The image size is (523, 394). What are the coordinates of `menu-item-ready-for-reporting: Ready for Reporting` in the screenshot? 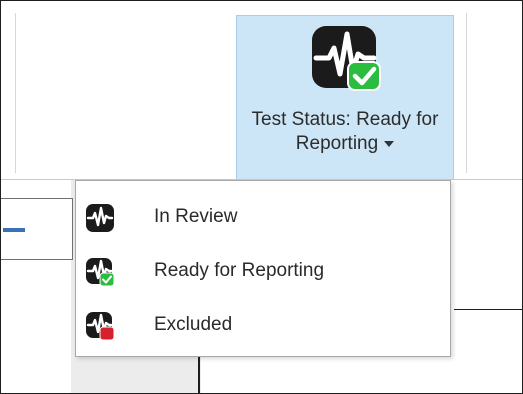 It's located at (263, 270).